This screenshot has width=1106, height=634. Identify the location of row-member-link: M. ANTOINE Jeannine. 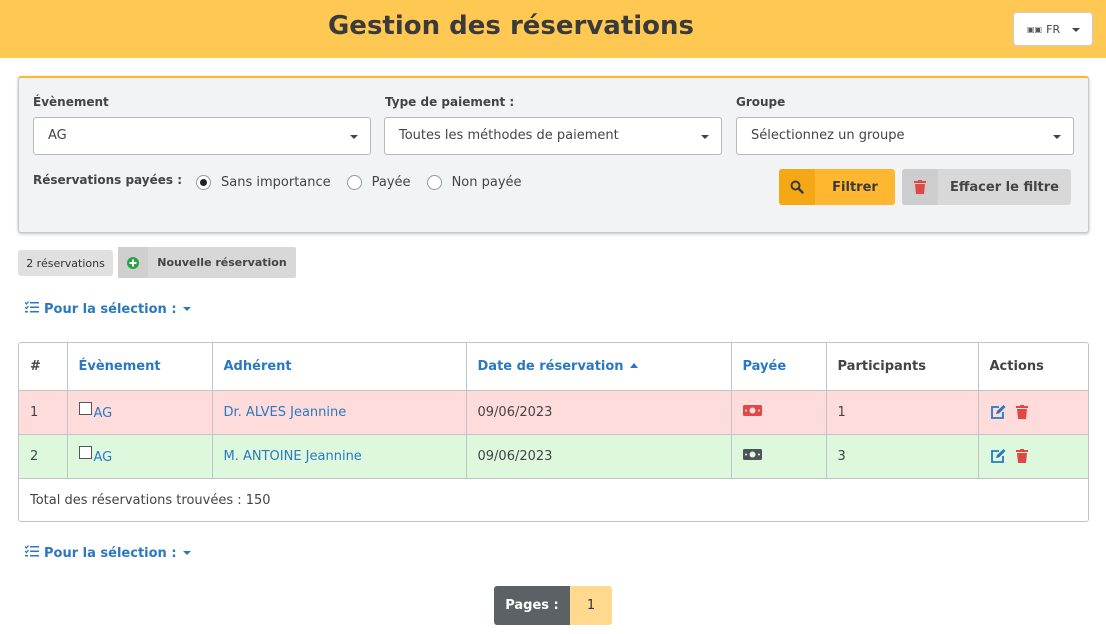
(293, 456).